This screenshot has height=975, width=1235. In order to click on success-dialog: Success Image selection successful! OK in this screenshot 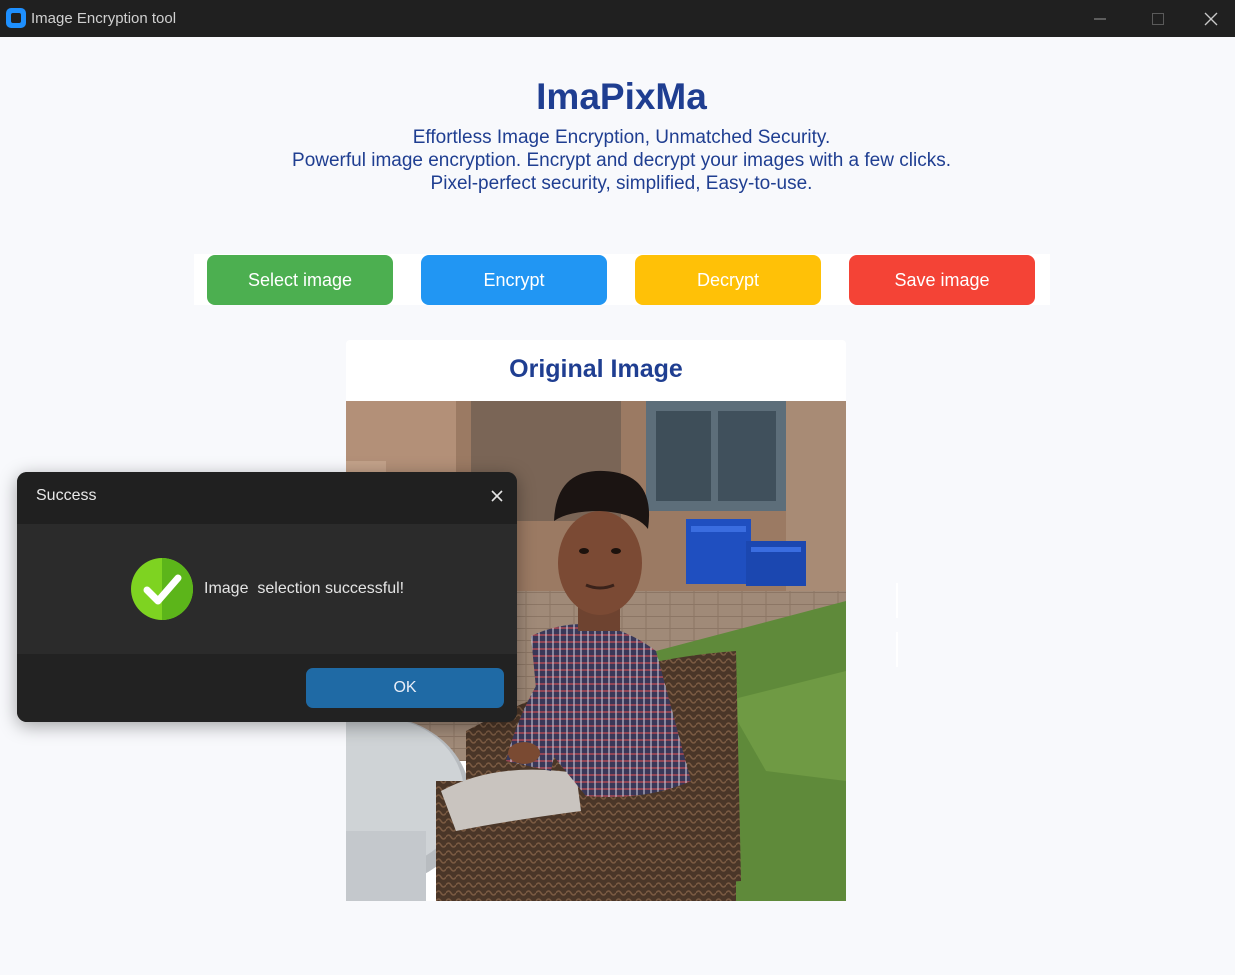, I will do `click(267, 597)`.